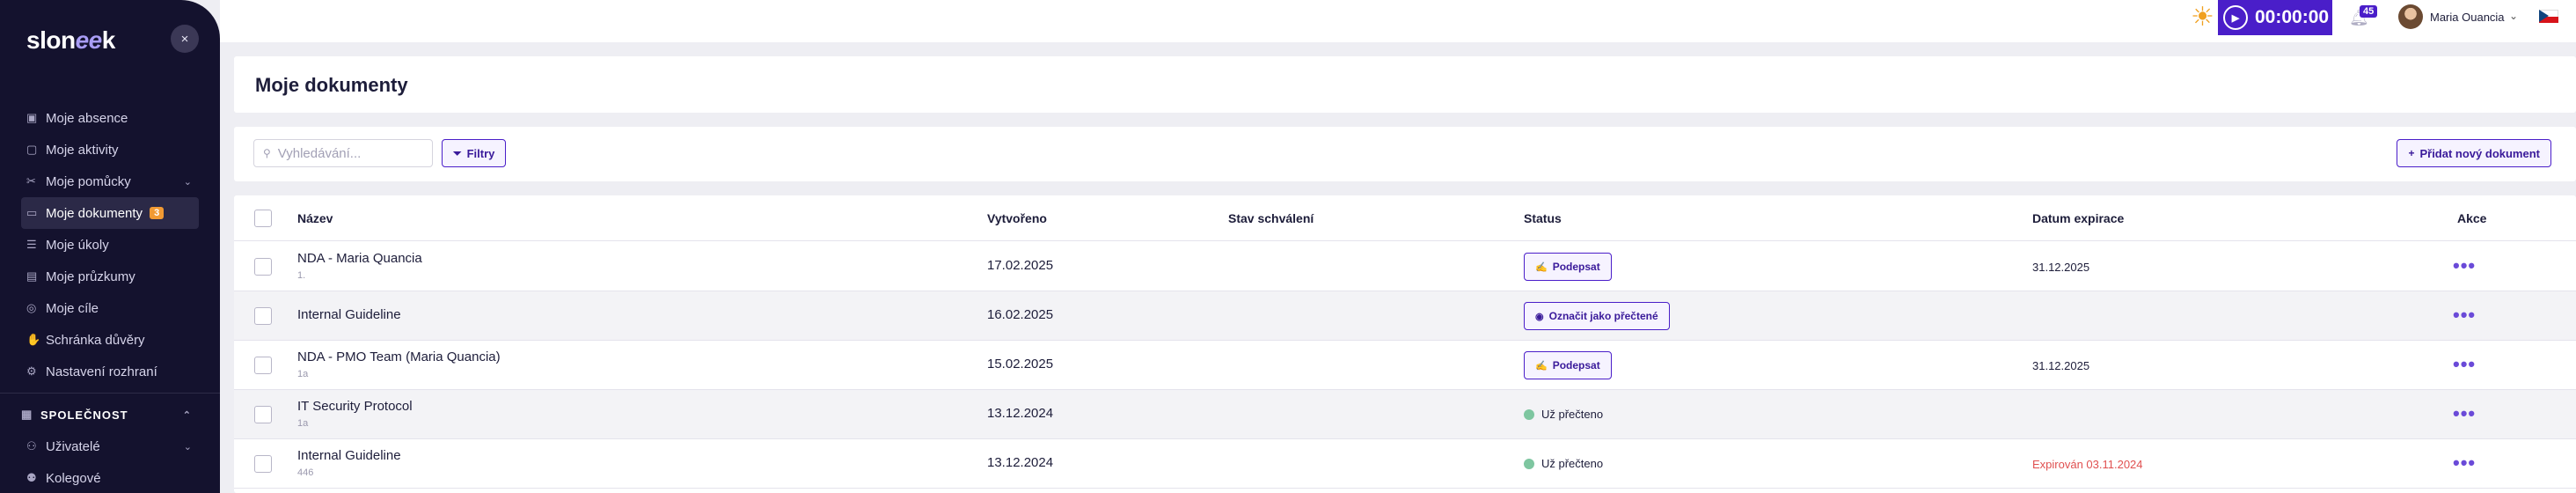 This screenshot has width=2576, height=493. Describe the element at coordinates (110, 393) in the screenshot. I see `sidebar-divider` at that location.